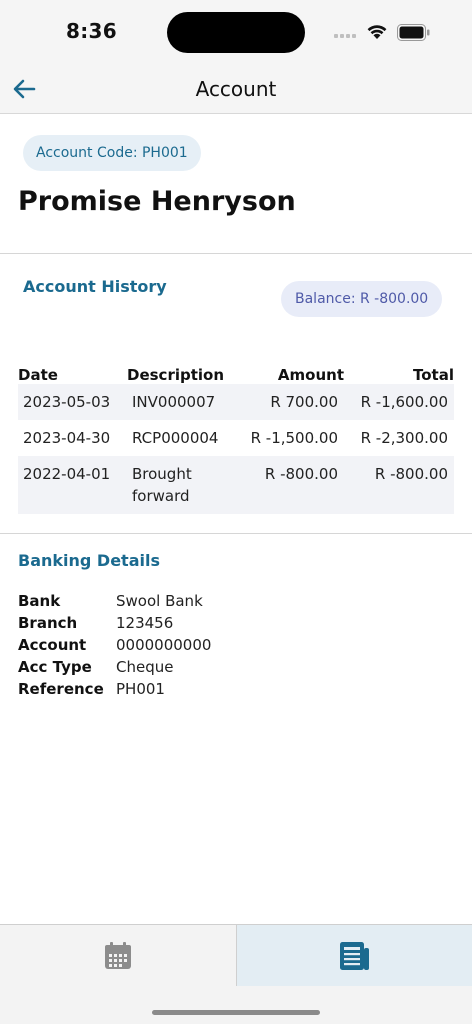  I want to click on bank-detail-value: Swool Bank, so click(159, 601).